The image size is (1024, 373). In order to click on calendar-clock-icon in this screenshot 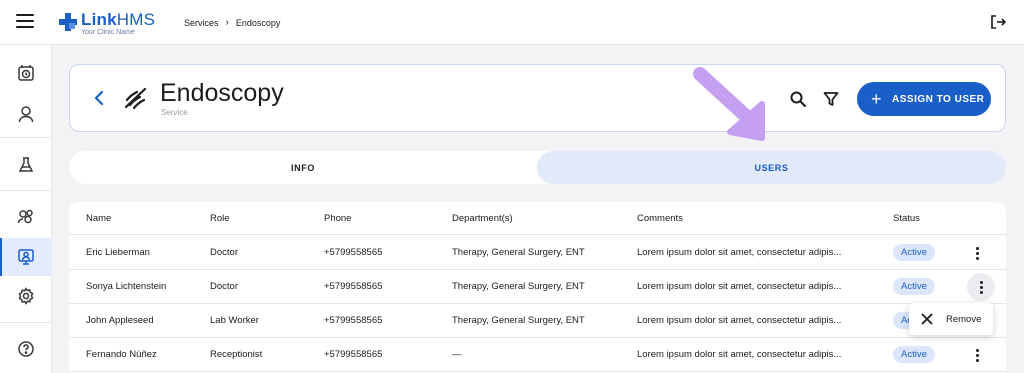, I will do `click(26, 73)`.